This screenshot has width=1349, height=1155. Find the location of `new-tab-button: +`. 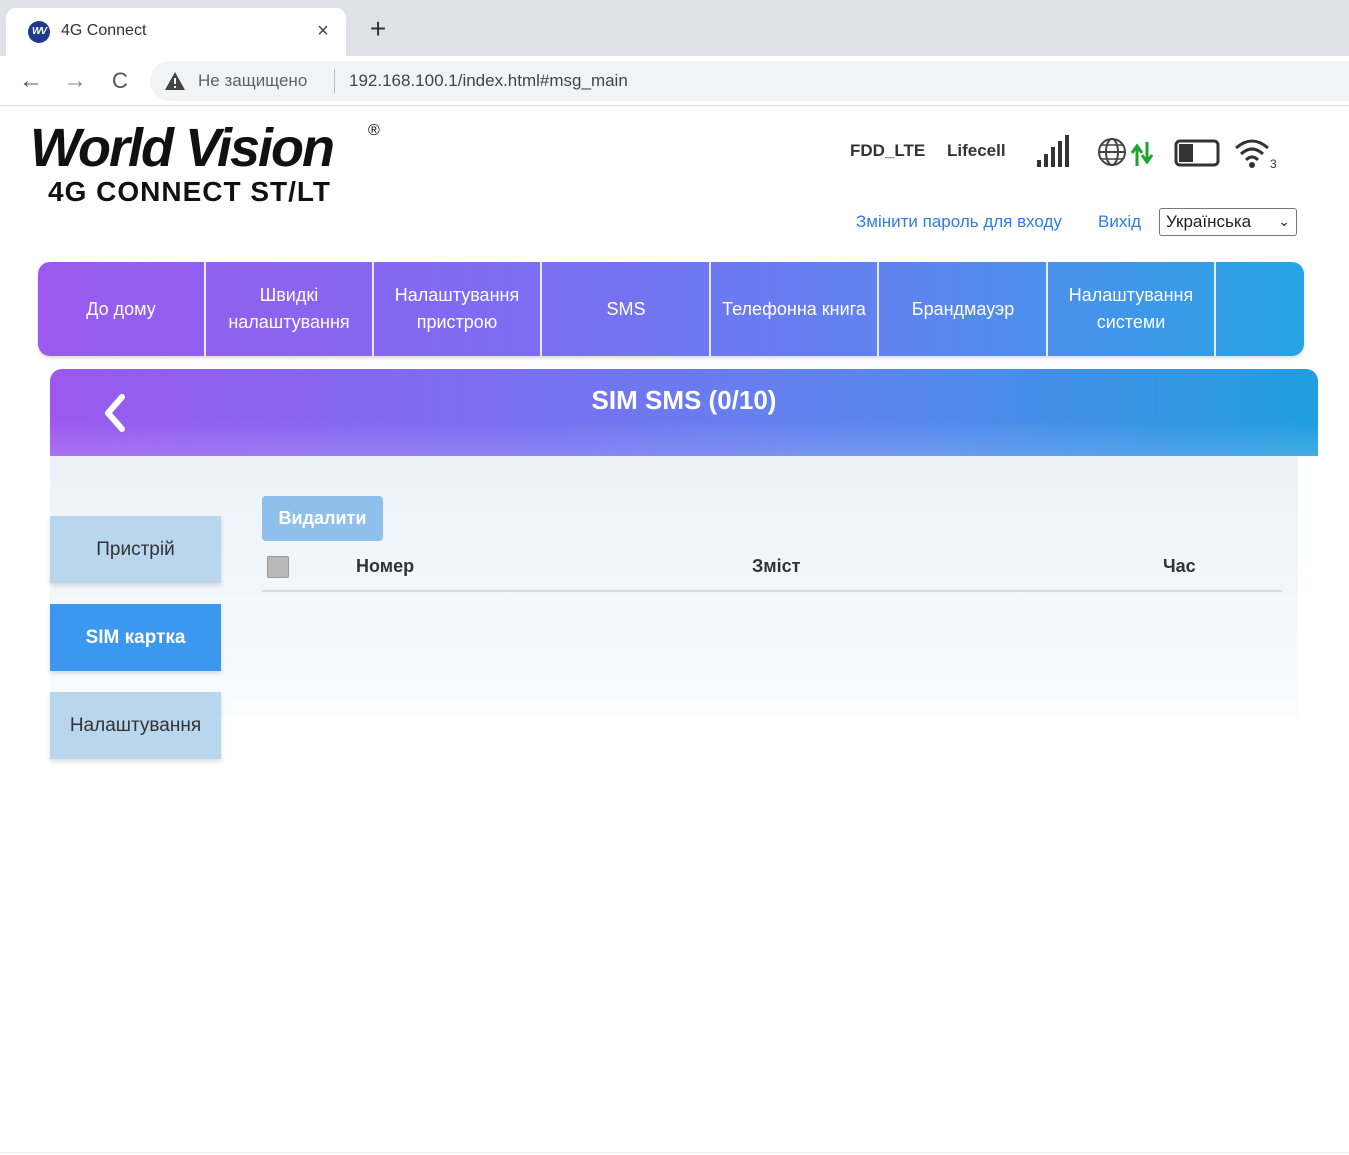

new-tab-button: + is located at coordinates (378, 29).